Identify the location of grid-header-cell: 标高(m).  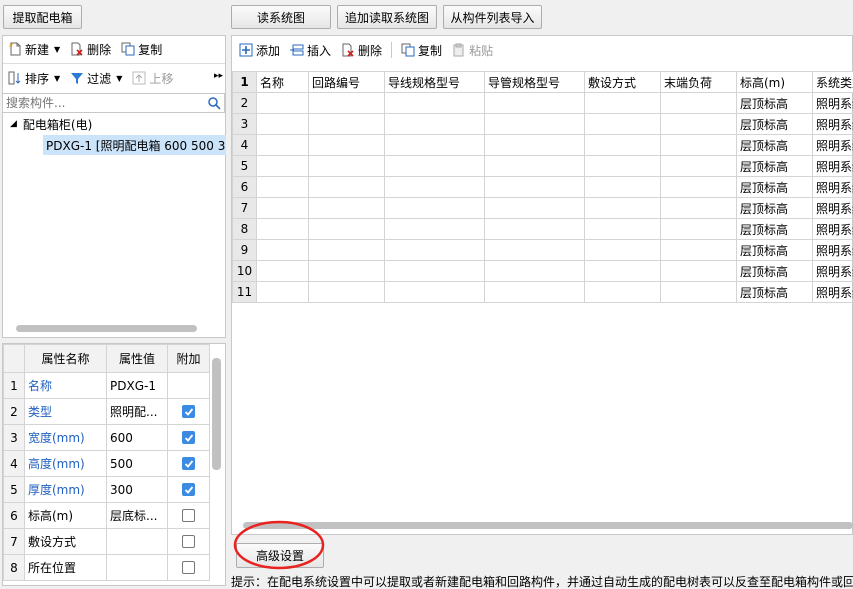
(775, 82).